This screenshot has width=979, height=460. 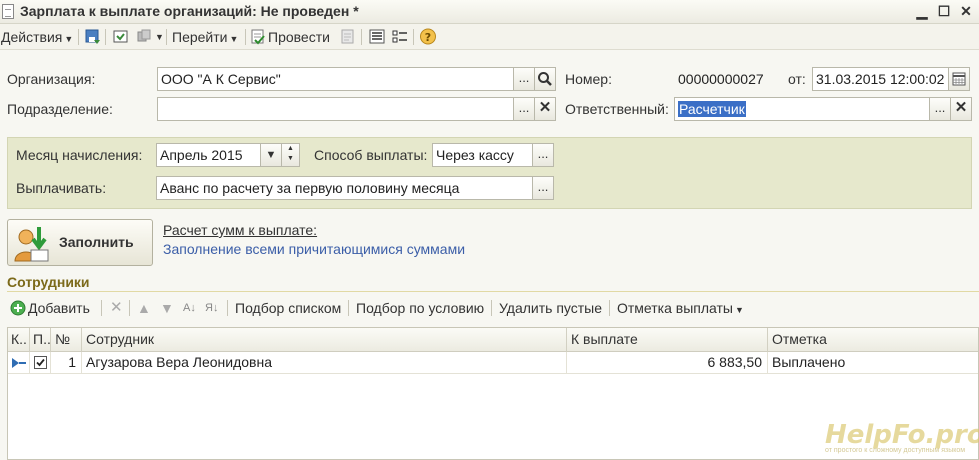 I want to click on pay-label: Выплачивать:, so click(x=61, y=188).